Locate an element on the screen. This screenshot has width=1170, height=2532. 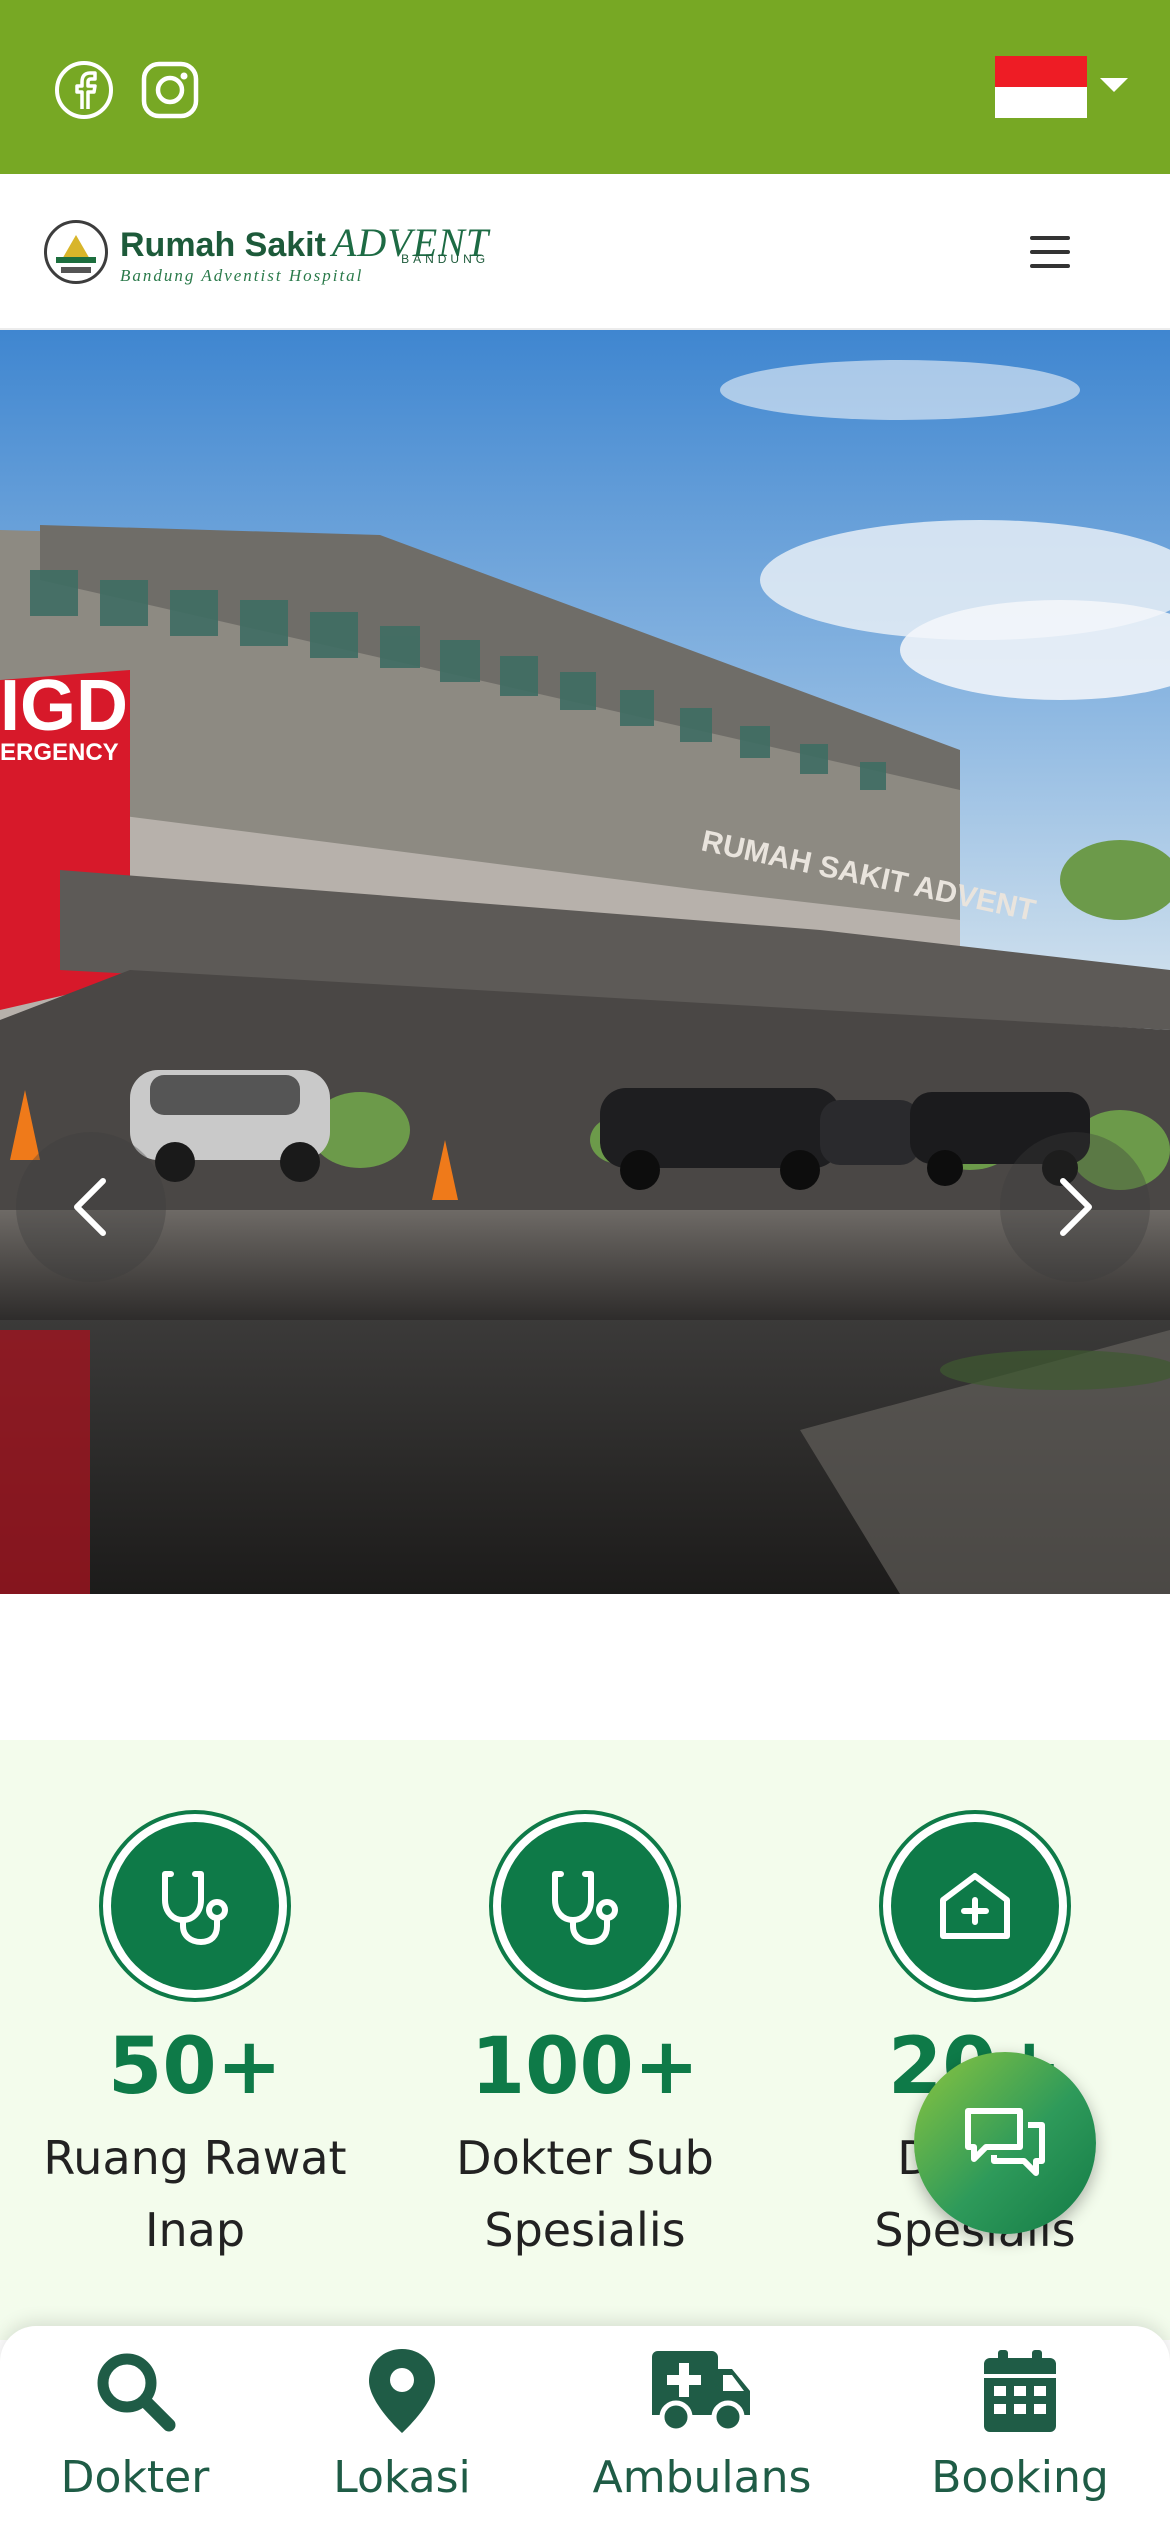
stat-sub-specialist-doctors: 100+ Dokter Sub Spesialis is located at coordinates (585, 2038).